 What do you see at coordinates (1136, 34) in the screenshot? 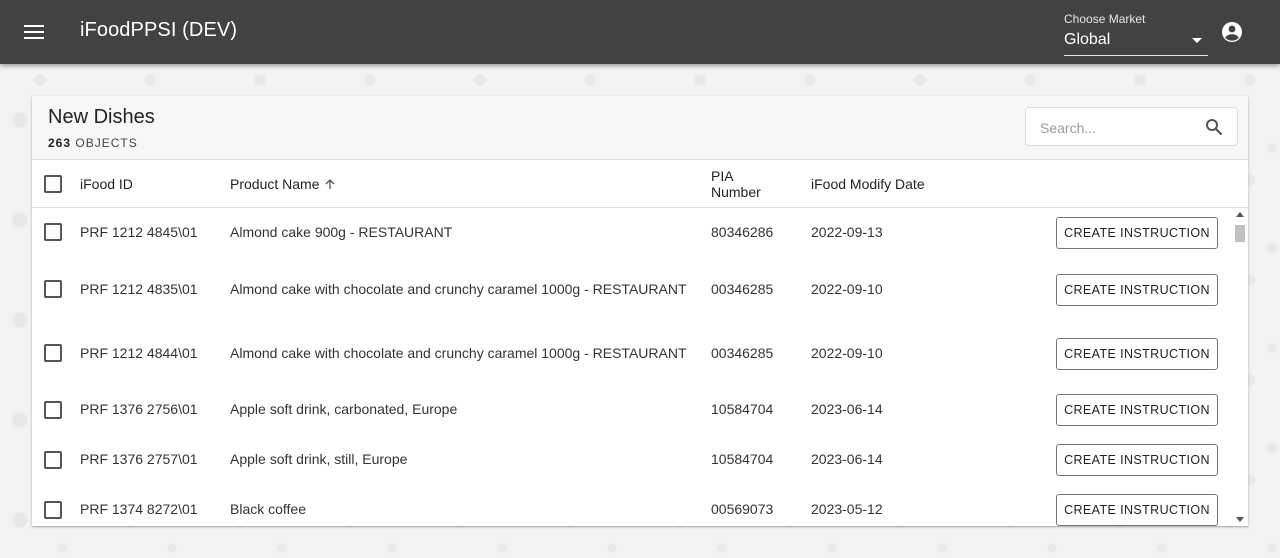
I see `market-select: Choose Market Global` at bounding box center [1136, 34].